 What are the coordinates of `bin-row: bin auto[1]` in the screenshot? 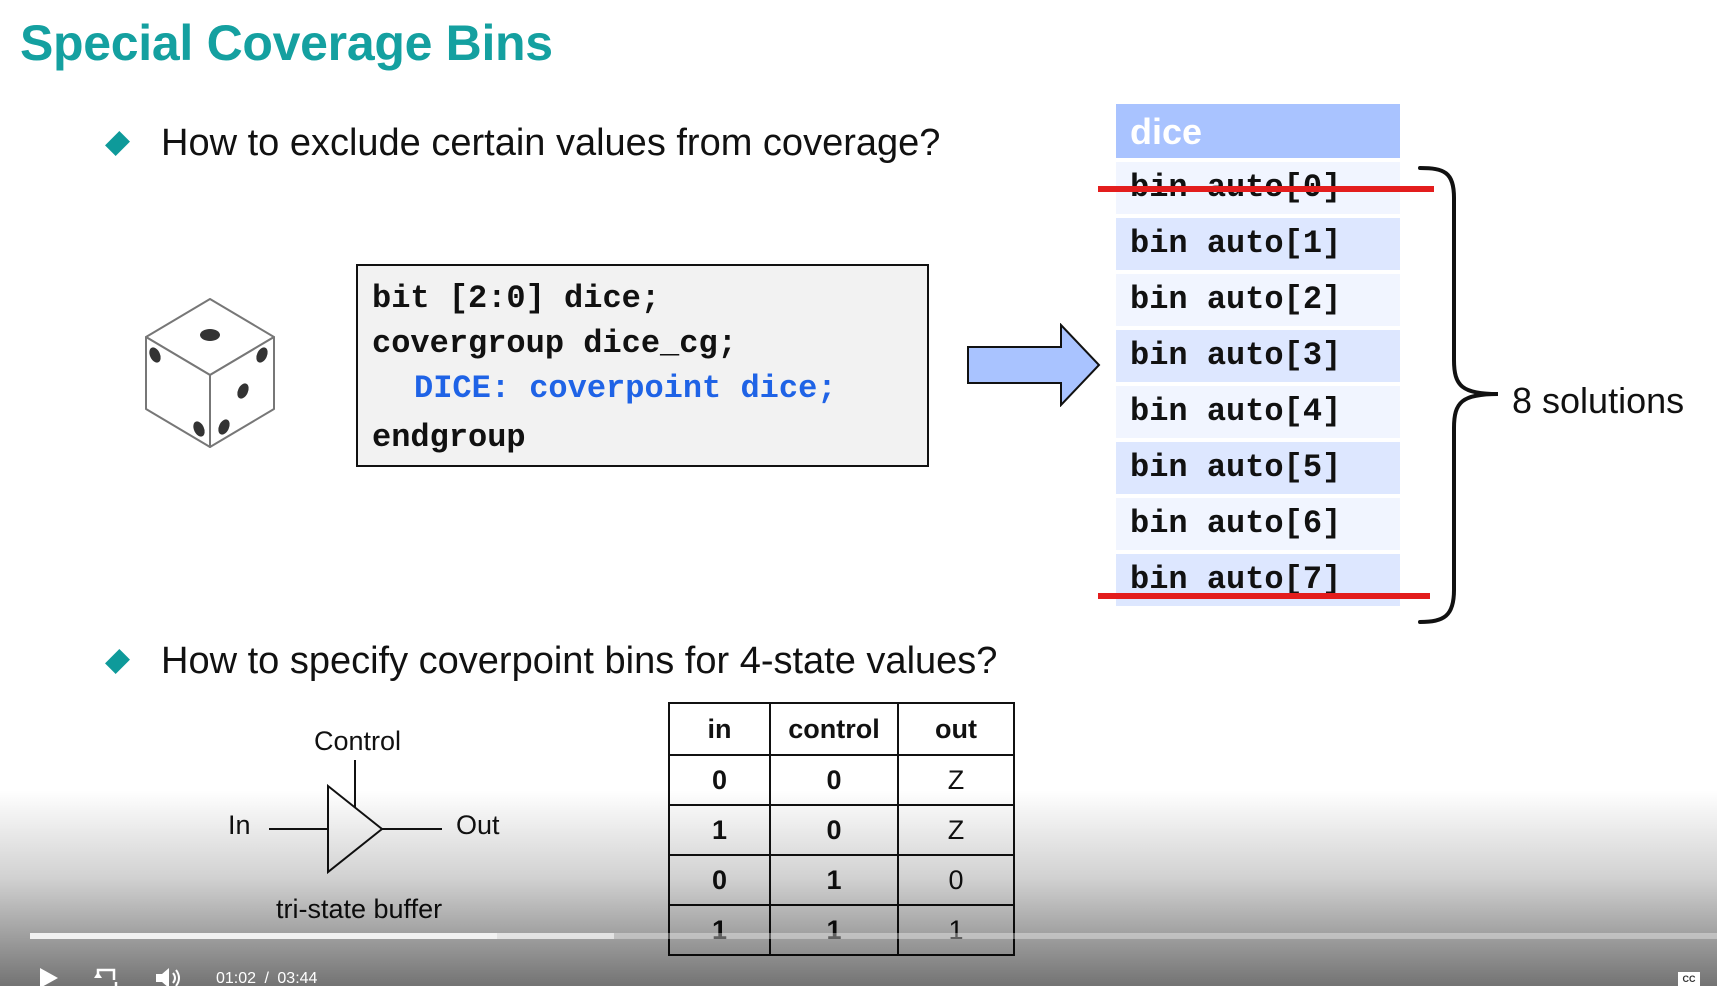 It's located at (1258, 244).